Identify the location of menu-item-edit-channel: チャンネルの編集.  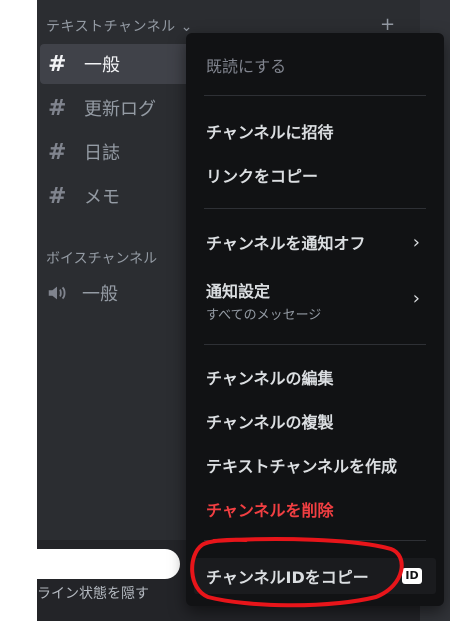
(315, 377).